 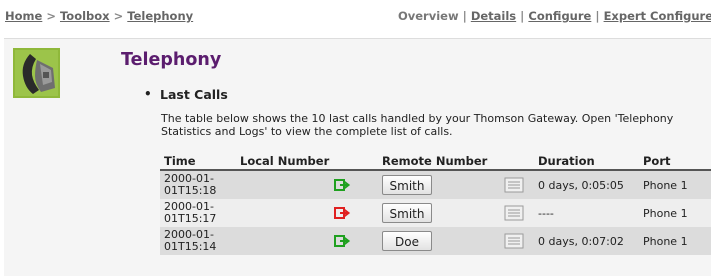 I want to click on column-header-port: Port, so click(x=675, y=161).